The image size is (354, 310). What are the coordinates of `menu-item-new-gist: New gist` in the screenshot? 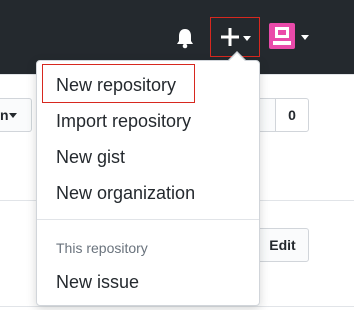 It's located at (90, 157).